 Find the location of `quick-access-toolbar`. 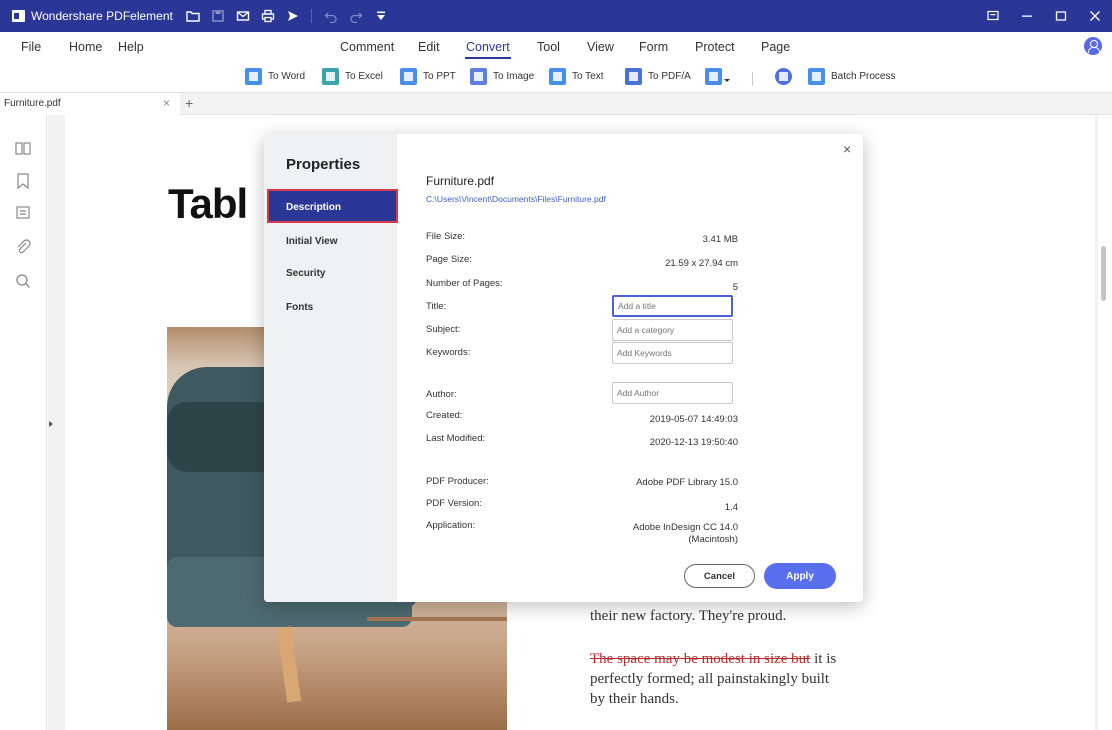

quick-access-toolbar is located at coordinates (286, 16).